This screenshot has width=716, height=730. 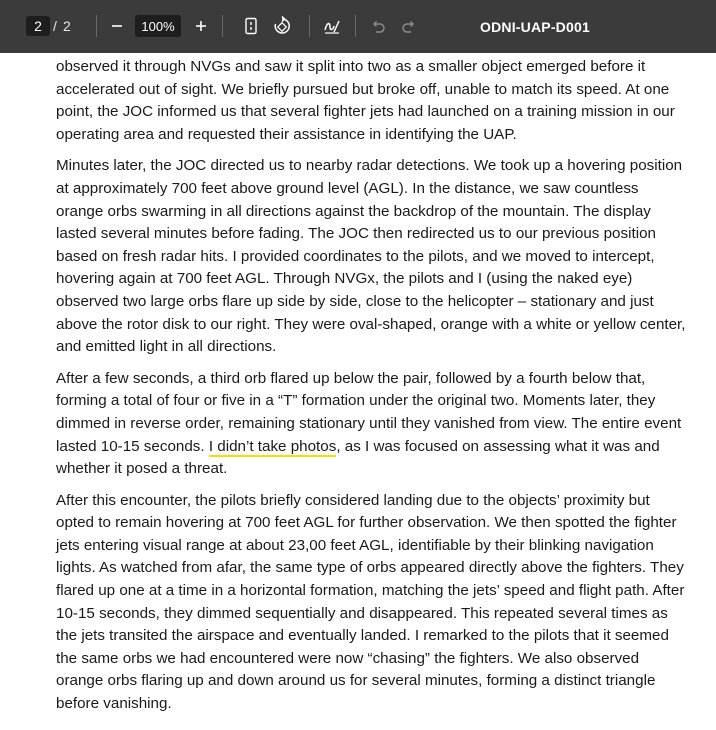 What do you see at coordinates (158, 26) in the screenshot?
I see `zoom-level-input: 100%` at bounding box center [158, 26].